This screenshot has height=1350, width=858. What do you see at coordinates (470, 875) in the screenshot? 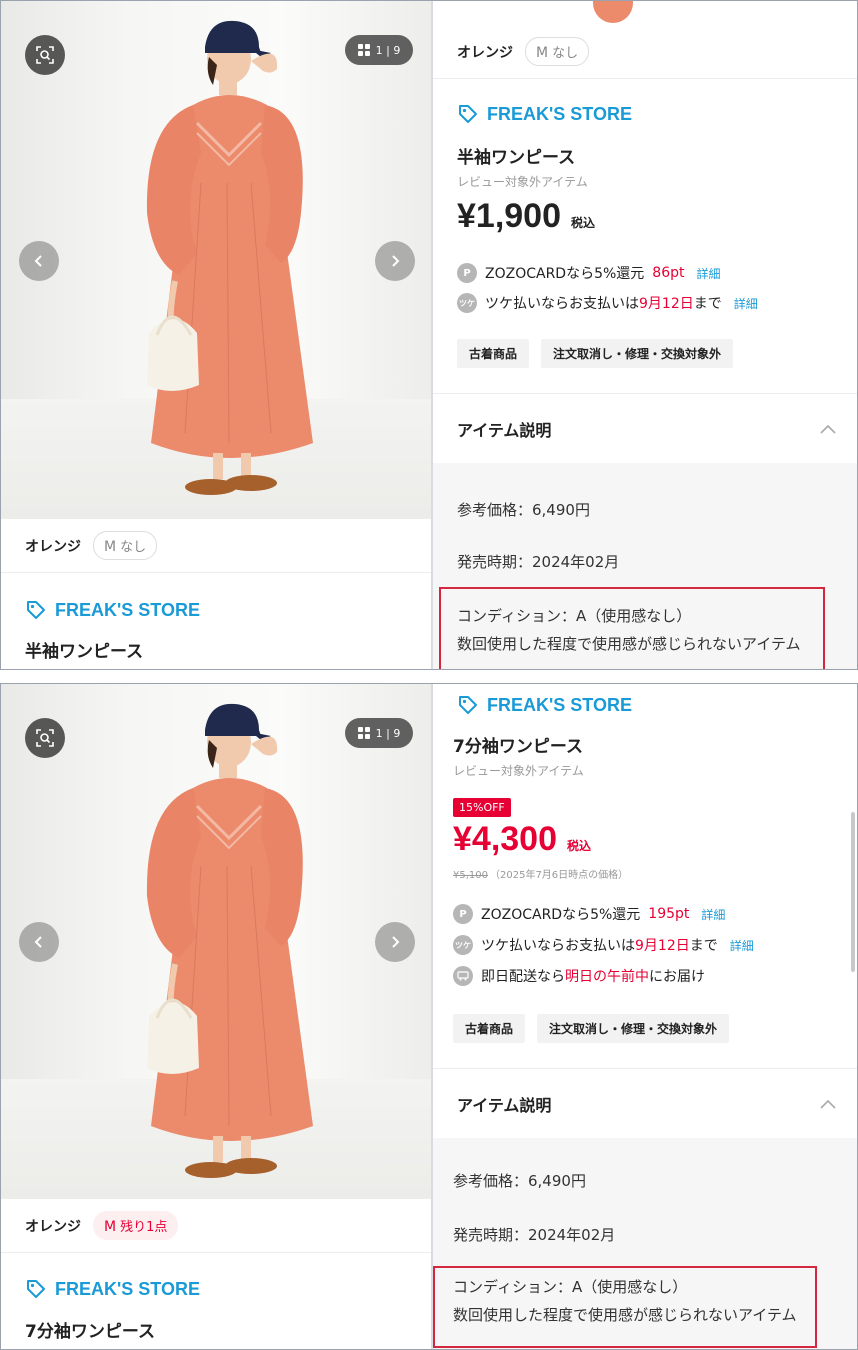
I see `original-price-value: ¥5,100` at bounding box center [470, 875].